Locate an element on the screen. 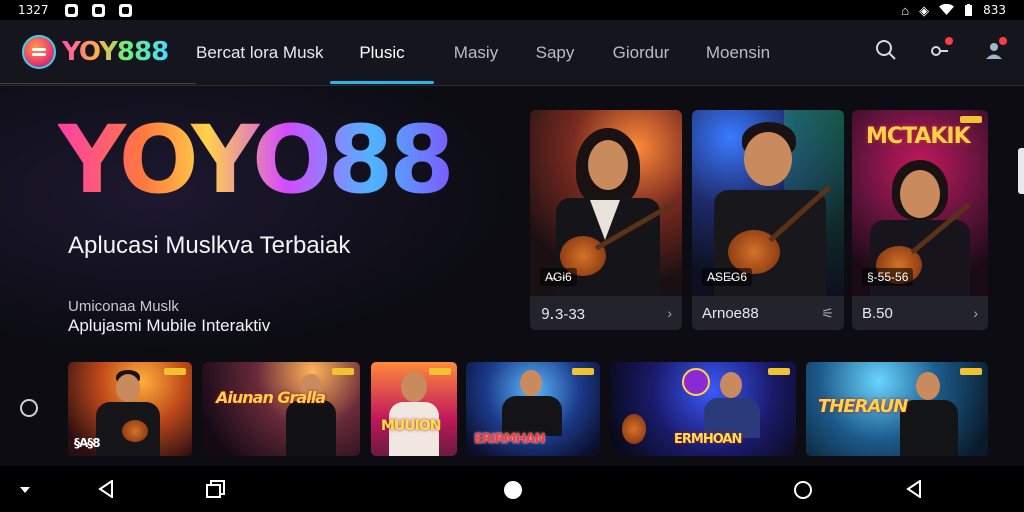  search-icon is located at coordinates (886, 50).